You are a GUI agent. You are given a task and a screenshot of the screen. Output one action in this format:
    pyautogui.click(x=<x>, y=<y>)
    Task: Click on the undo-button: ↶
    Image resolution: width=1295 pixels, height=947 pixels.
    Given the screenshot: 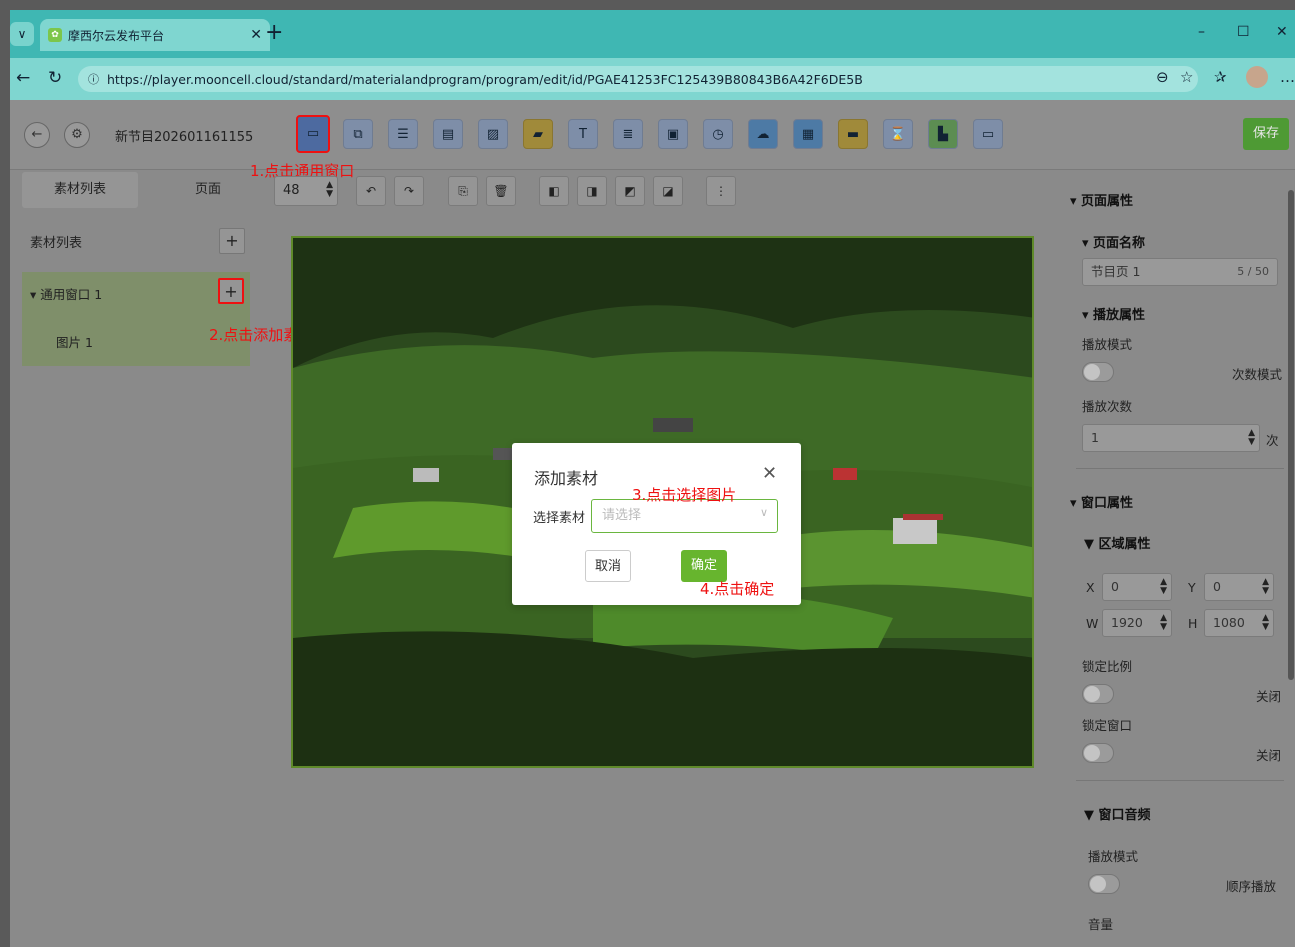 What is the action you would take?
    pyautogui.click(x=371, y=191)
    